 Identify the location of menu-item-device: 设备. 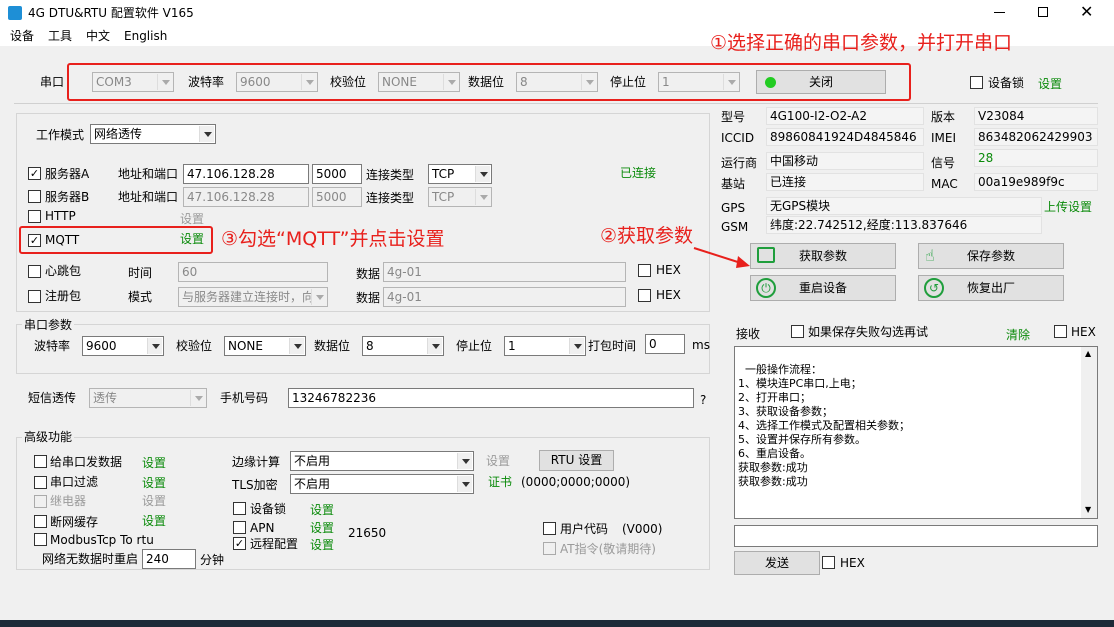
(22, 36).